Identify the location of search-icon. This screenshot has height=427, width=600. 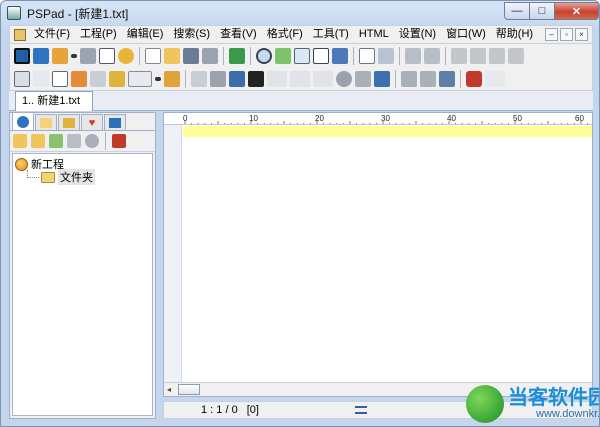
(264, 55).